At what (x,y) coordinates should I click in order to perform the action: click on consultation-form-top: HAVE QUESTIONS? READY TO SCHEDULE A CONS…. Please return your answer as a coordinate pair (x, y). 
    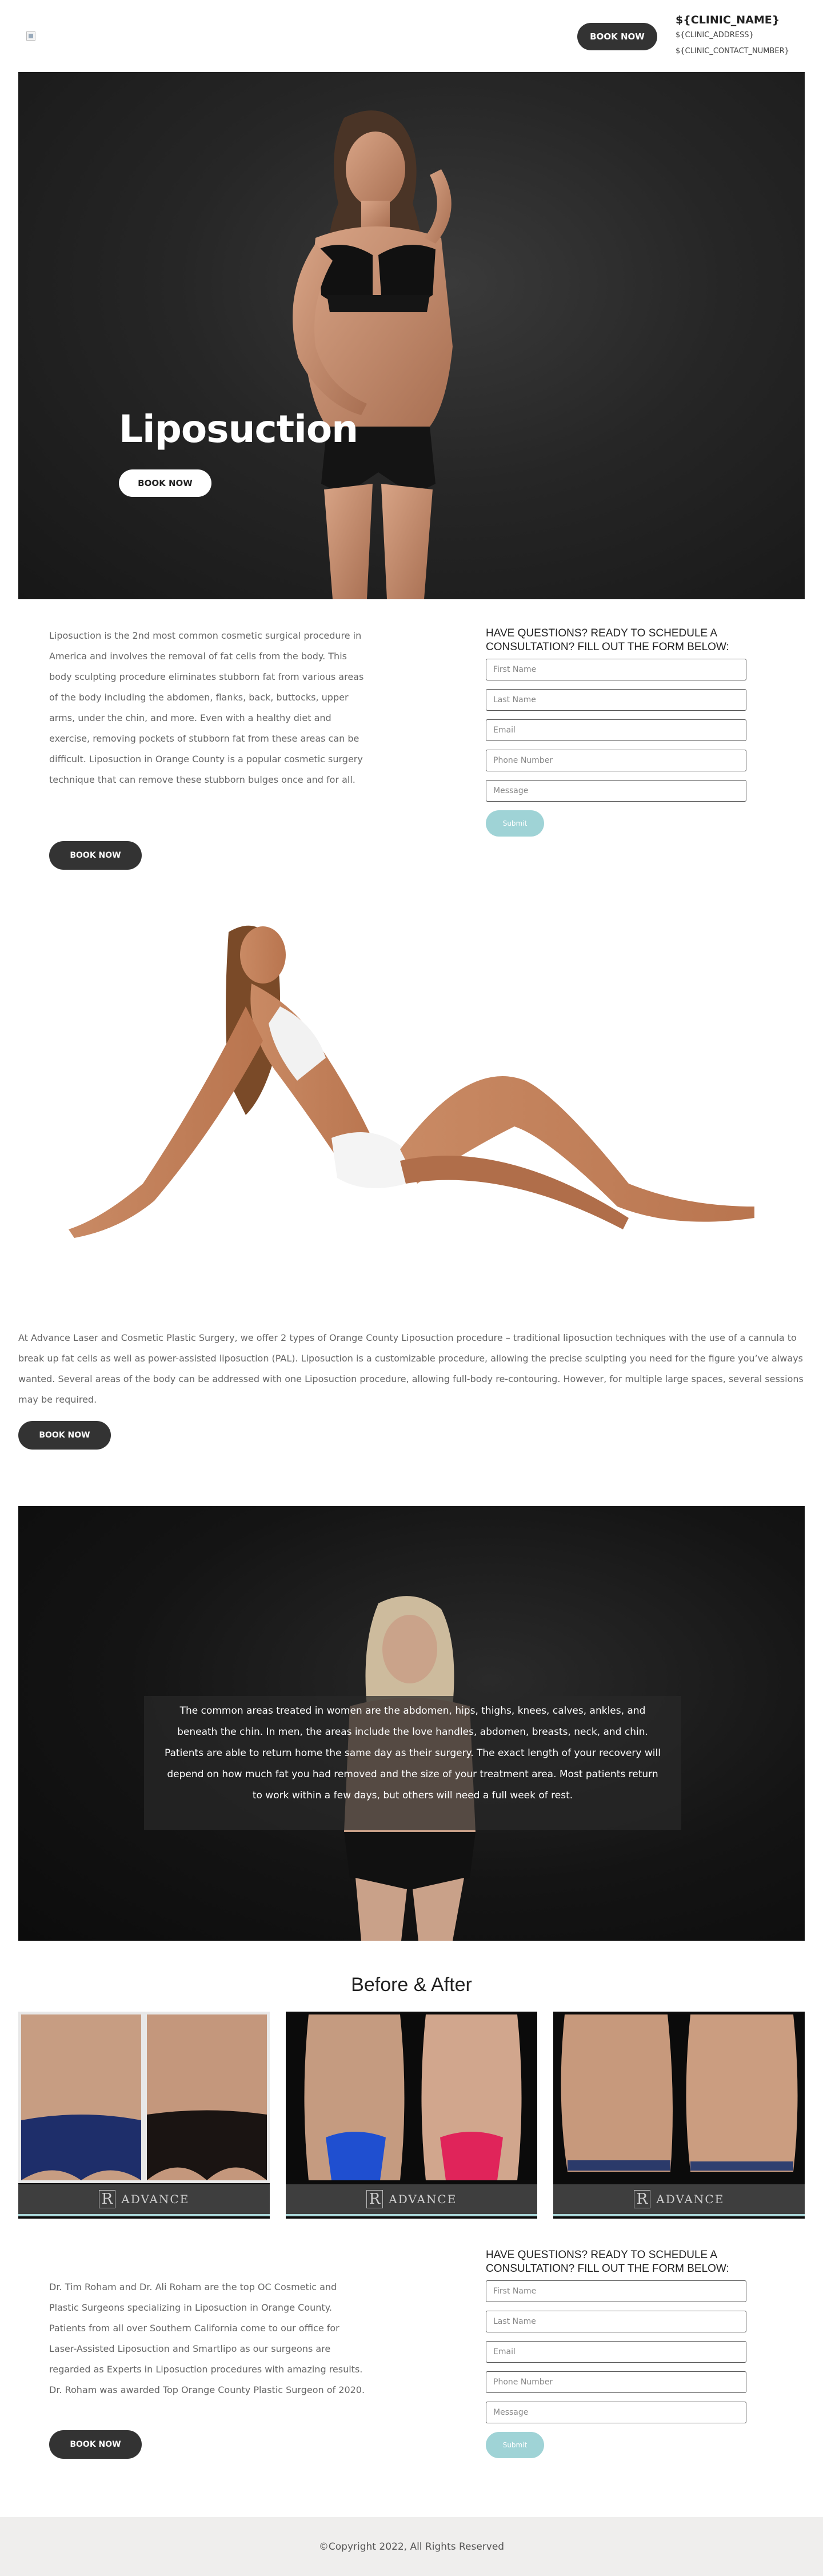
    Looking at the image, I should click on (617, 732).